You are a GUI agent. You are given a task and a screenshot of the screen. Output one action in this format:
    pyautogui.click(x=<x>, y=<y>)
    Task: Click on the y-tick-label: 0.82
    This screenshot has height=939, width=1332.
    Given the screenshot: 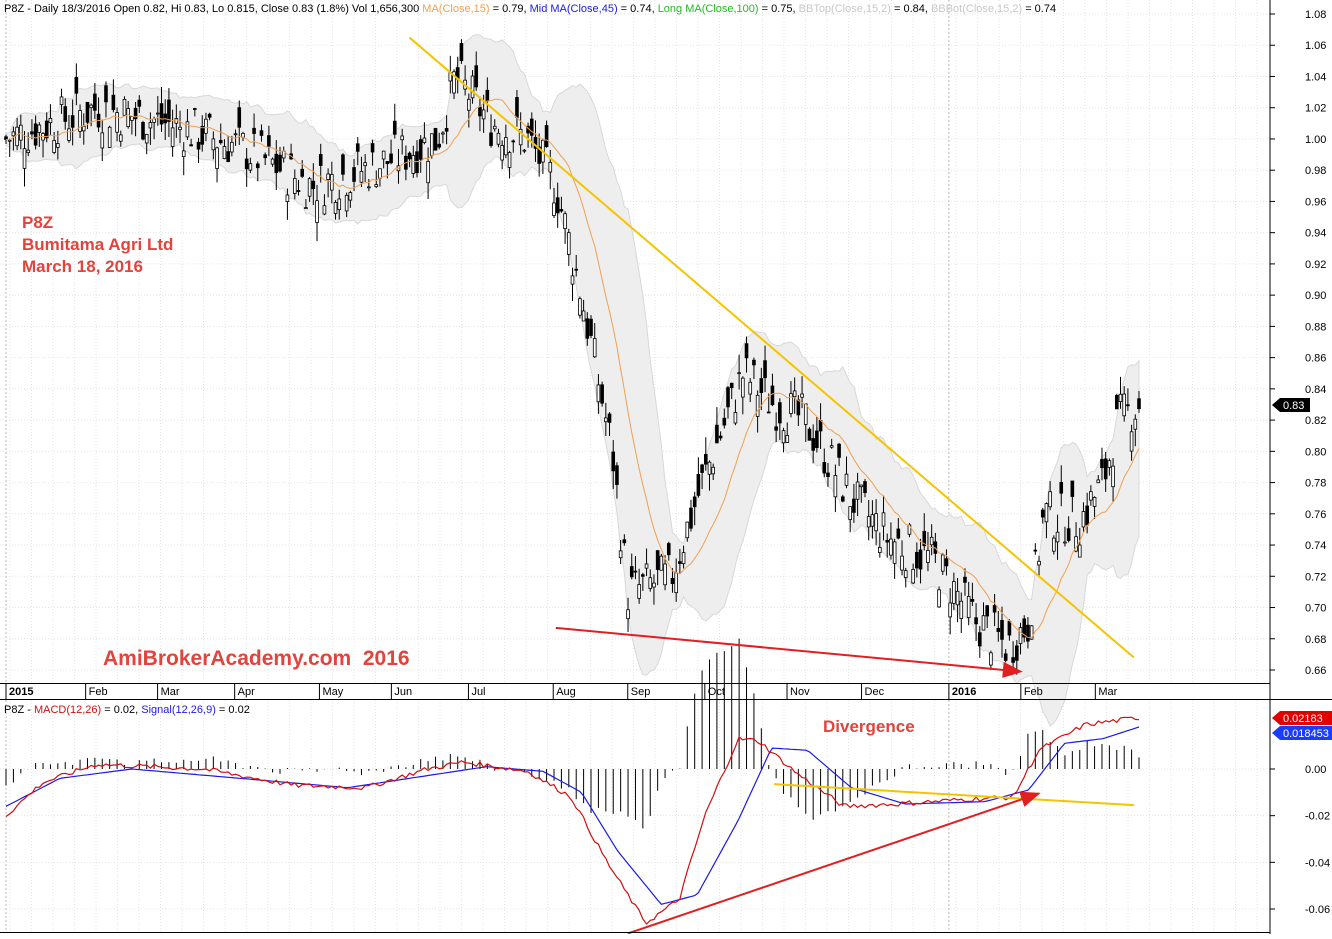 What is the action you would take?
    pyautogui.click(x=1315, y=421)
    